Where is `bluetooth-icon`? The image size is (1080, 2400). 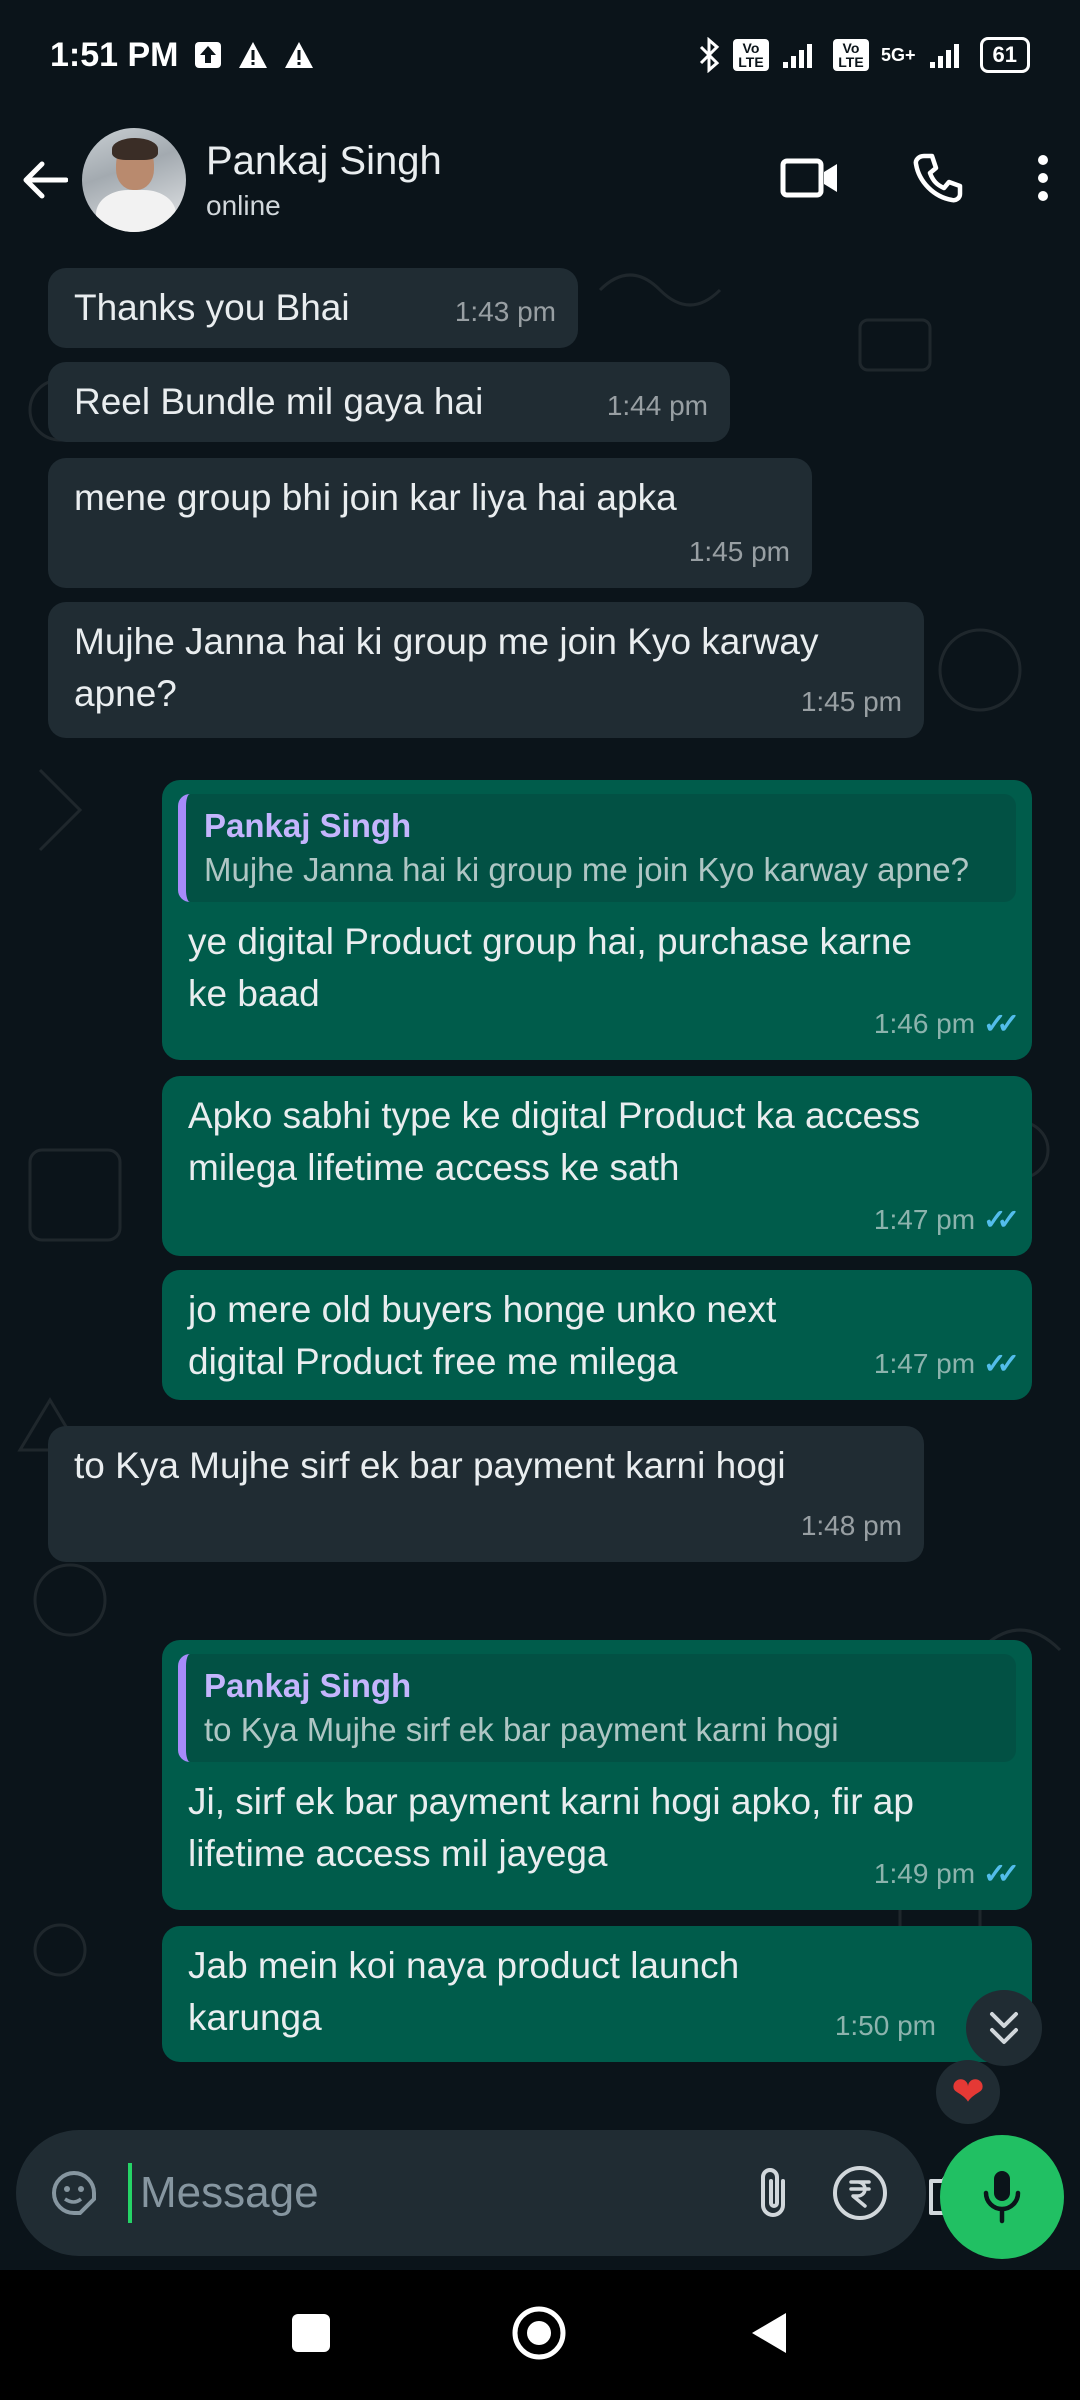
bluetooth-icon is located at coordinates (709, 55).